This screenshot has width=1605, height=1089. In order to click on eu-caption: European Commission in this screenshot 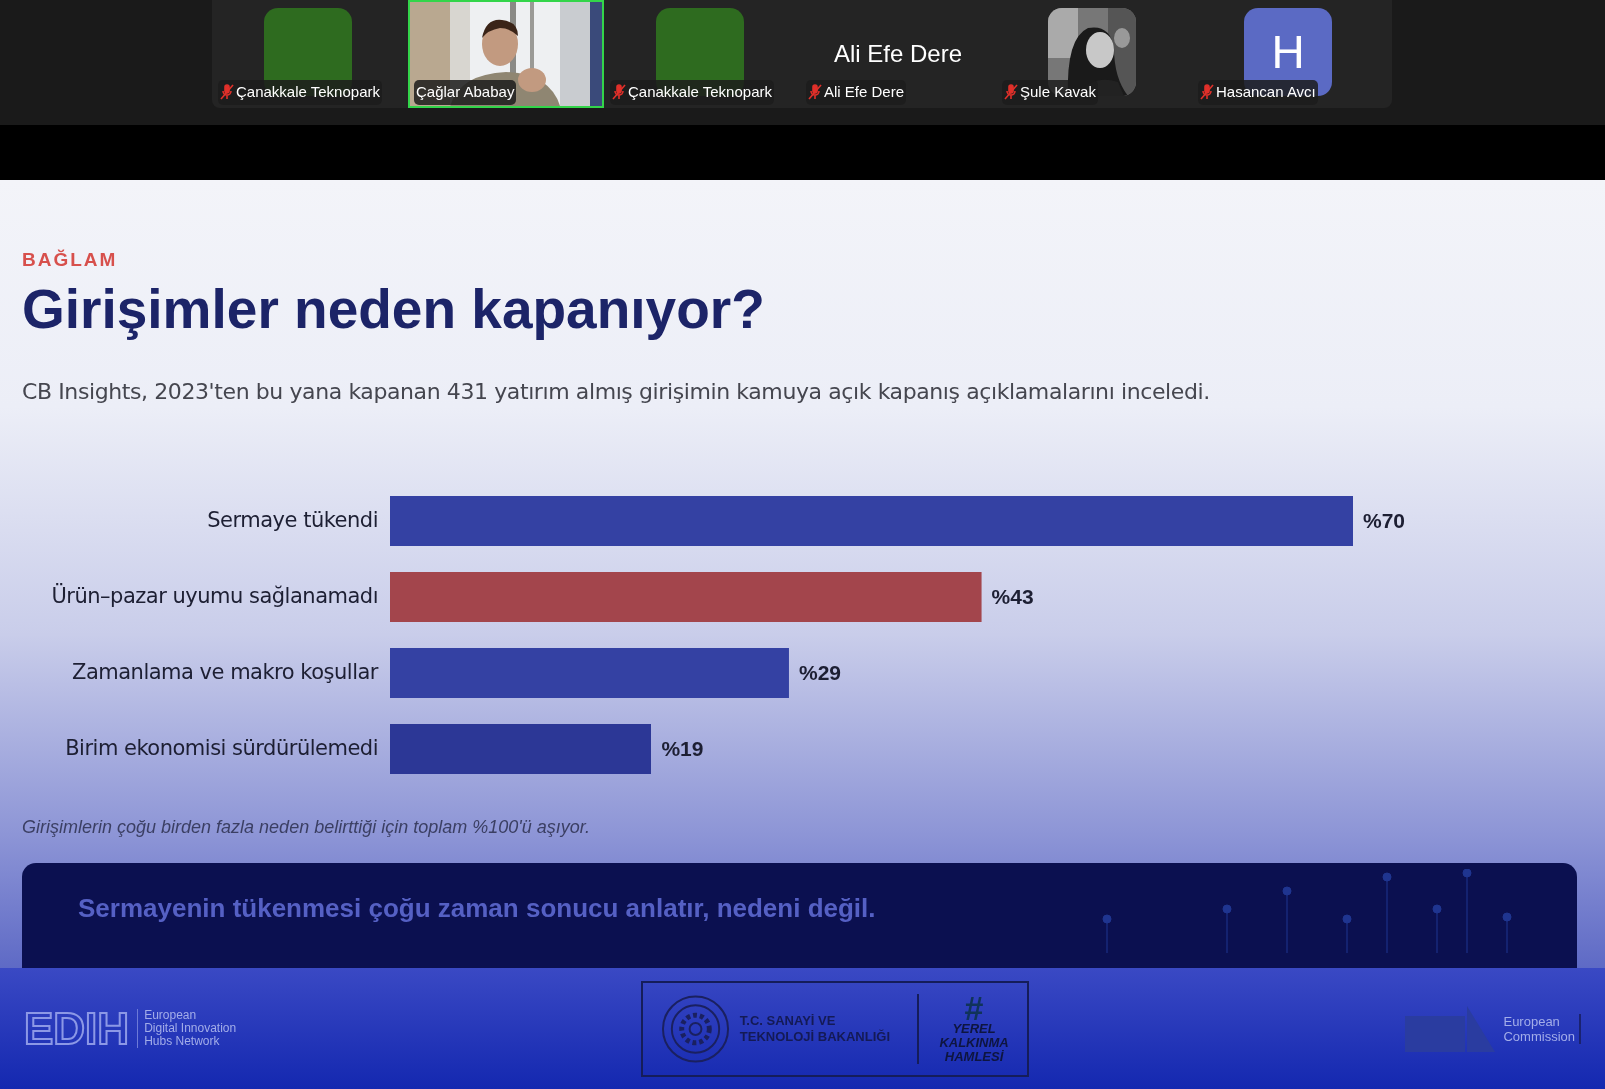, I will do `click(1542, 1028)`.